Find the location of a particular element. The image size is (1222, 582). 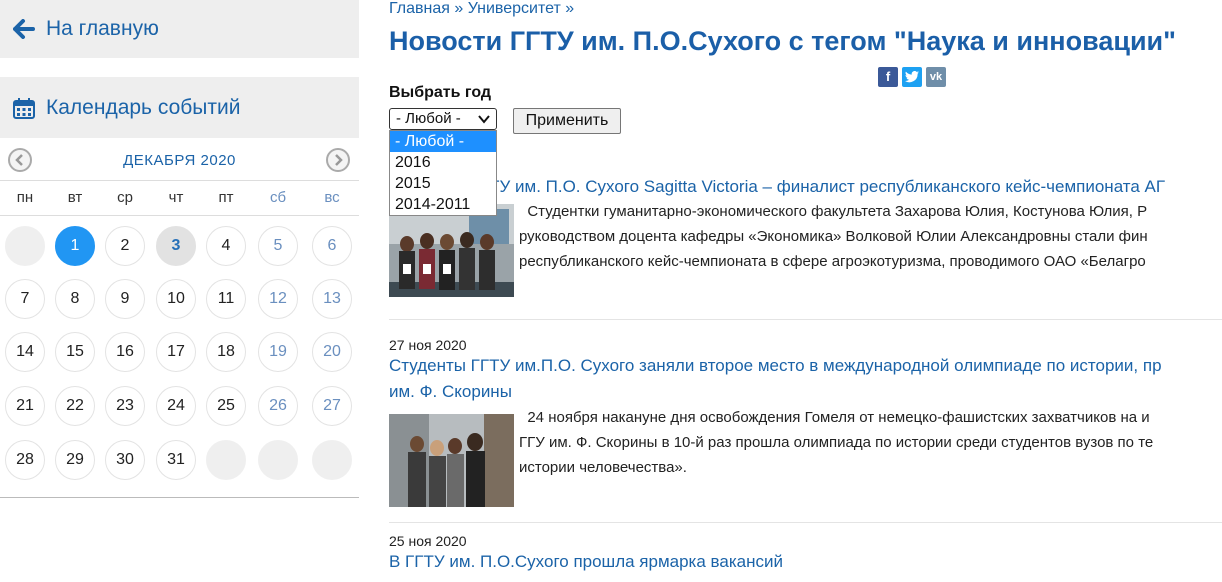

chevron-down-icon is located at coordinates (484, 119).